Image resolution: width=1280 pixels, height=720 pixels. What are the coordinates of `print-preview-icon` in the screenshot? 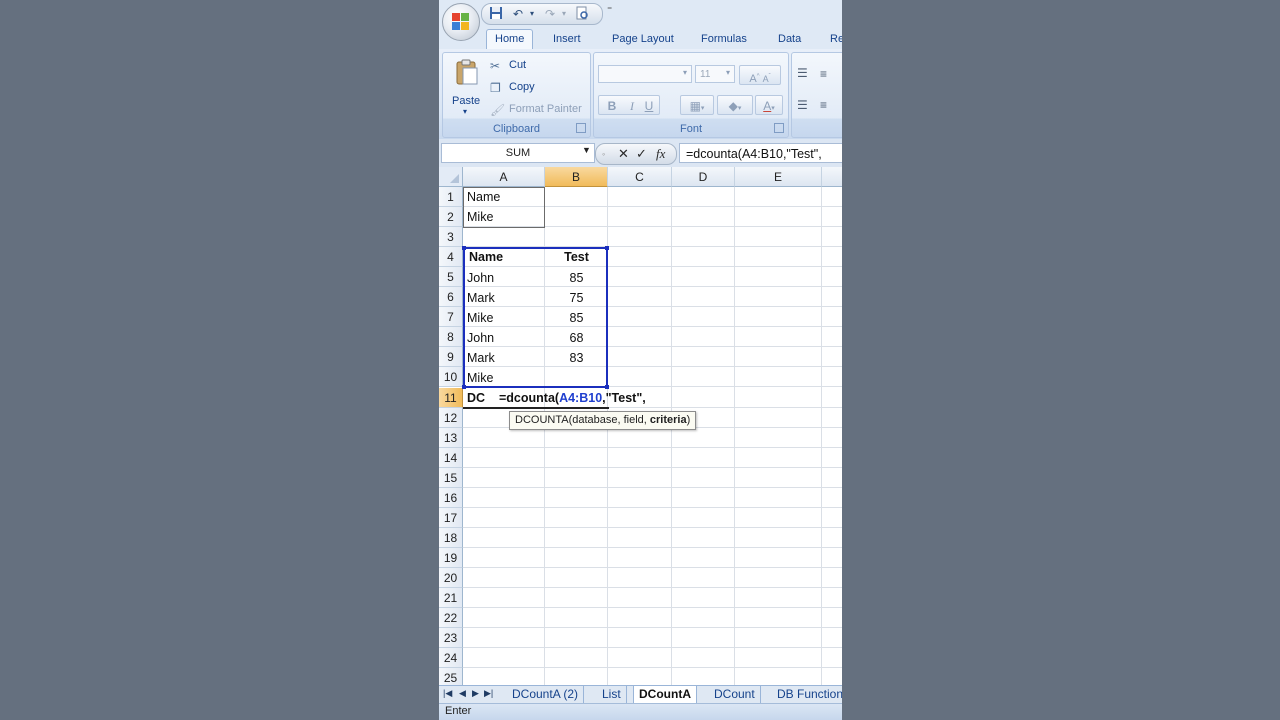 It's located at (582, 14).